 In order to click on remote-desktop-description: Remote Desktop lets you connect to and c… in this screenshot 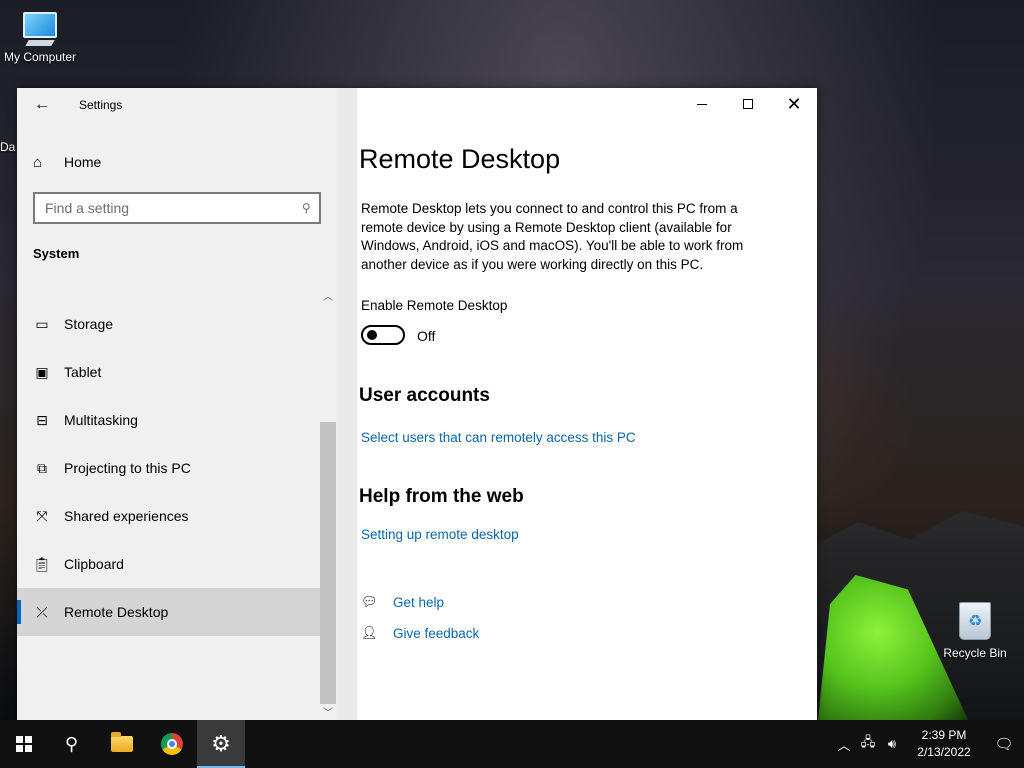, I will do `click(552, 236)`.